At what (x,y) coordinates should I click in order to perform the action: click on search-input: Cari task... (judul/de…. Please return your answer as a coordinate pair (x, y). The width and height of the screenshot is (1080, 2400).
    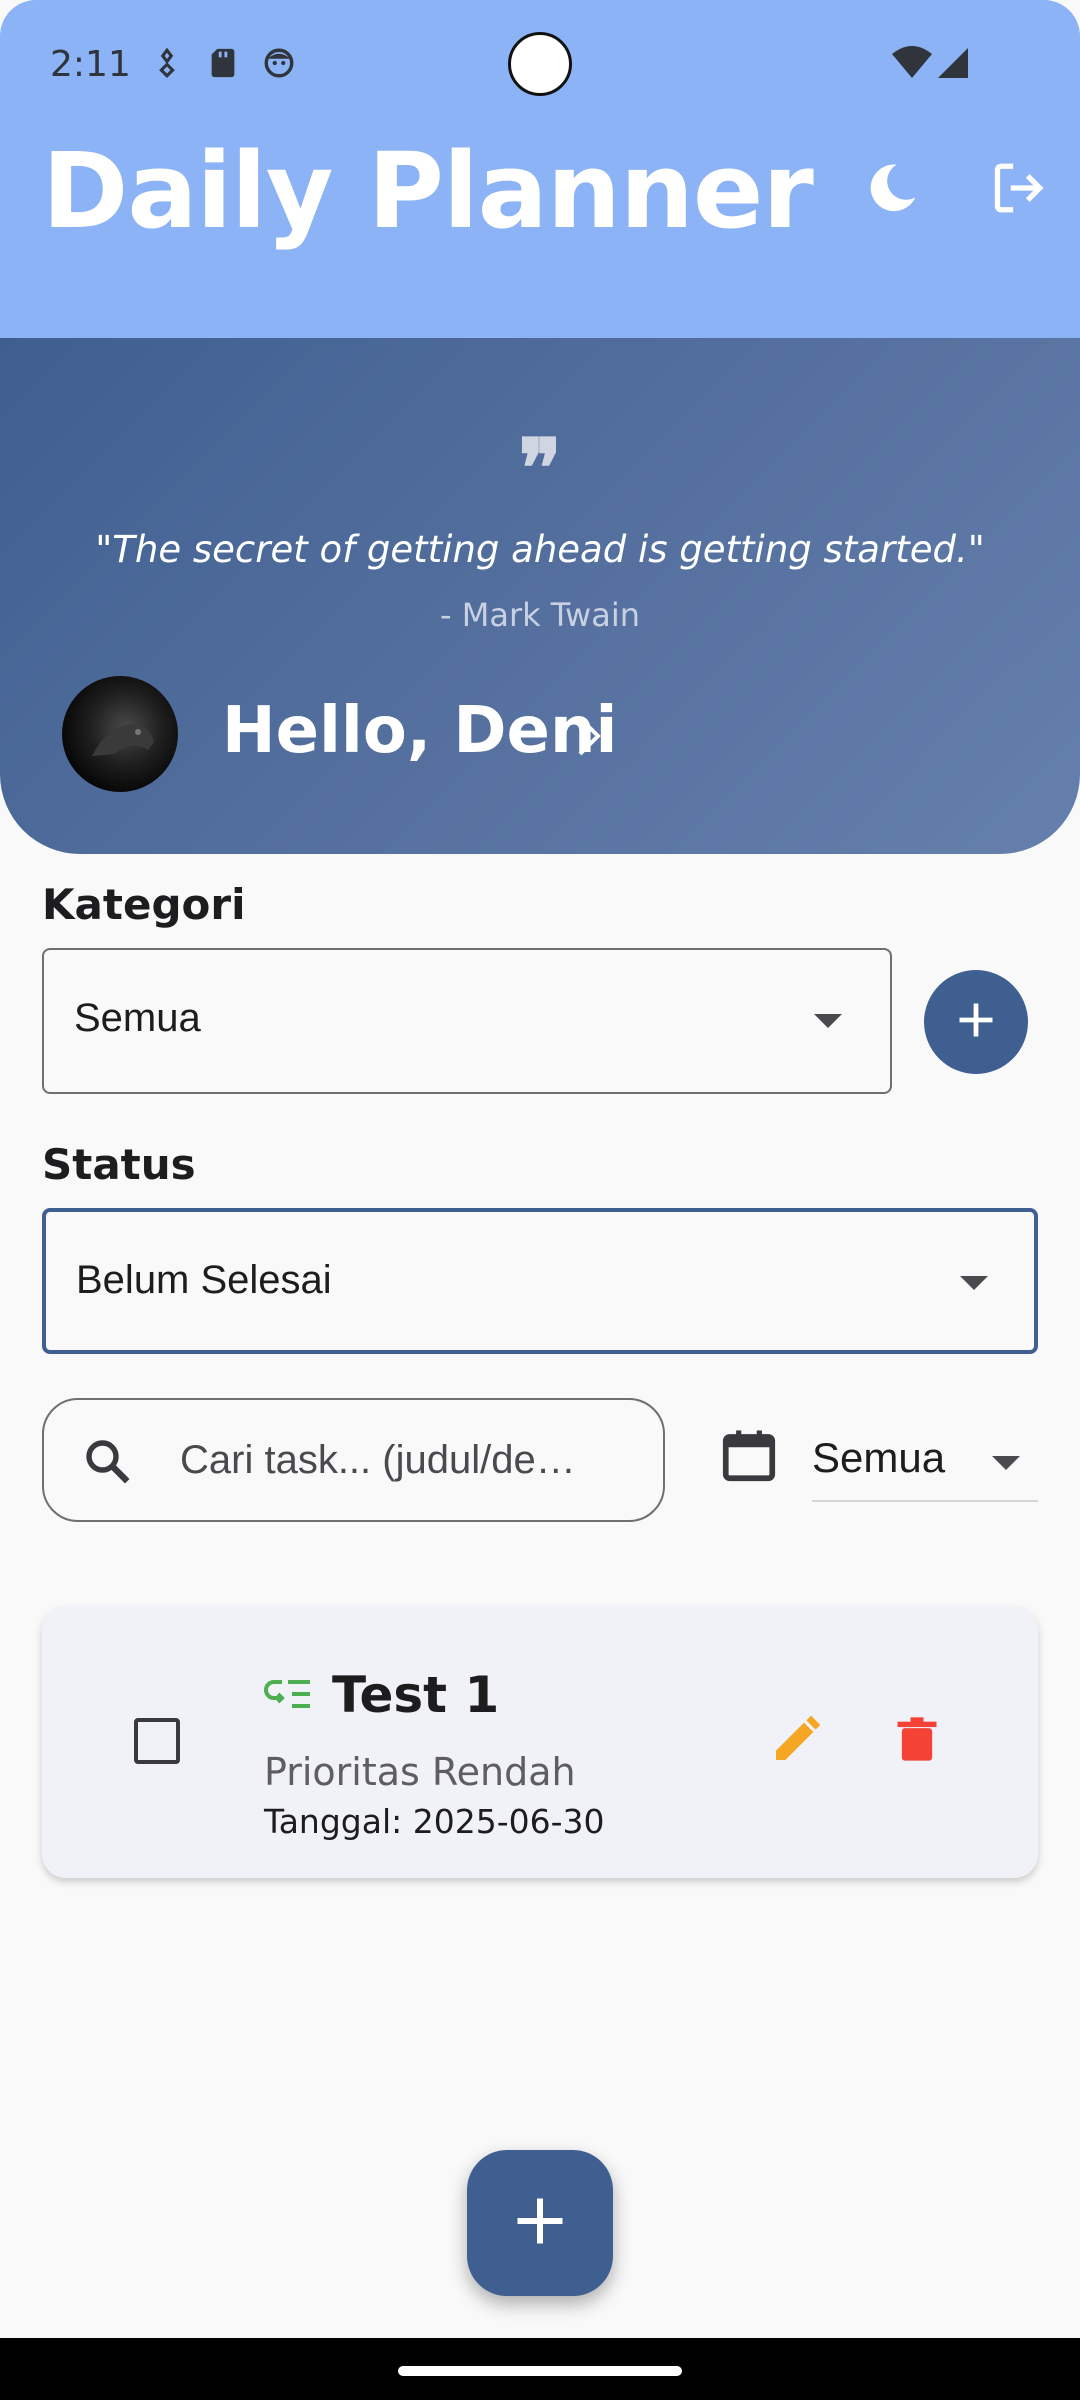
    Looking at the image, I should click on (353, 1460).